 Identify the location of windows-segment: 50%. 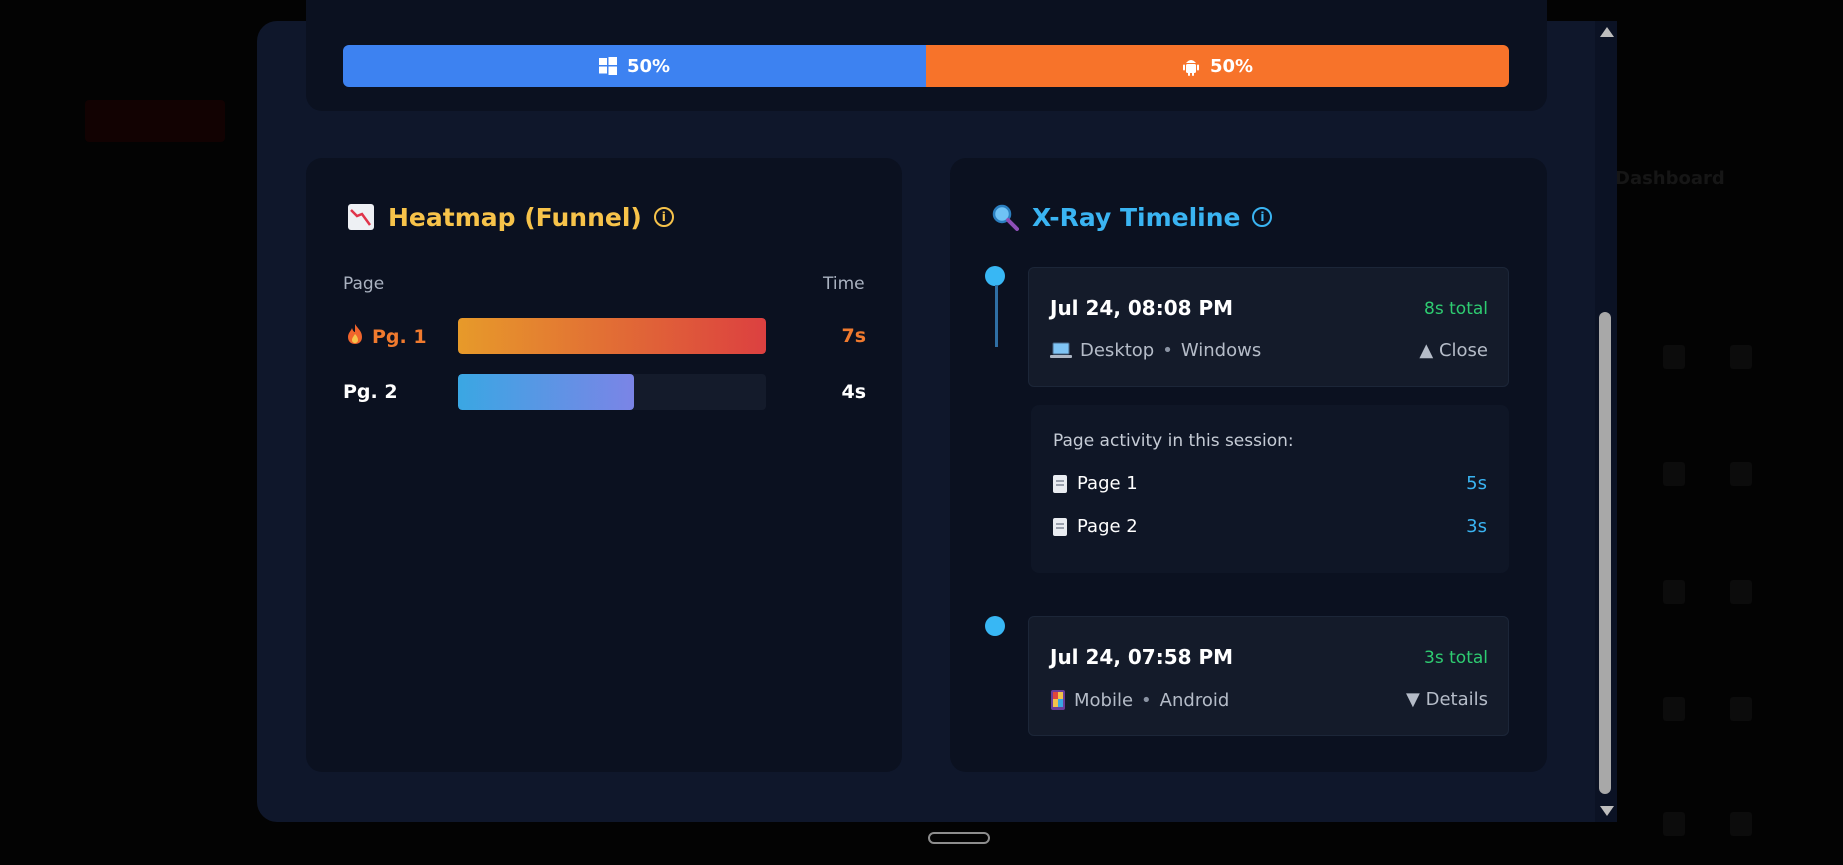
(634, 66).